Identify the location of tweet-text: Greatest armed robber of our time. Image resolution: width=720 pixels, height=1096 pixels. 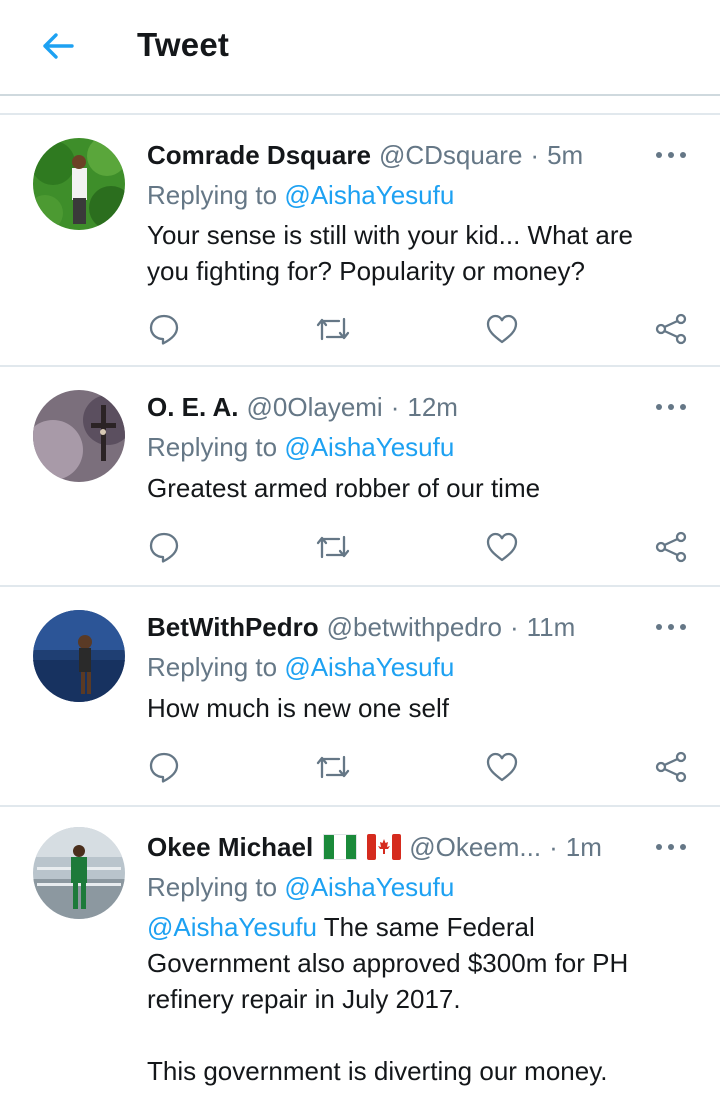
(344, 488).